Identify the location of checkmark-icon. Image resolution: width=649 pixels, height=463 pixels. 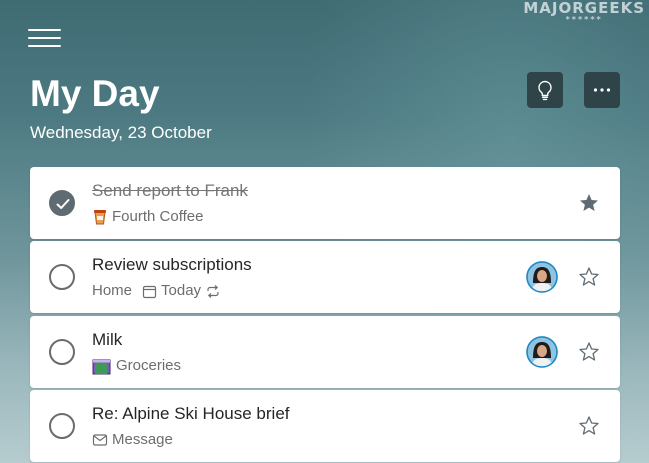
(63, 204).